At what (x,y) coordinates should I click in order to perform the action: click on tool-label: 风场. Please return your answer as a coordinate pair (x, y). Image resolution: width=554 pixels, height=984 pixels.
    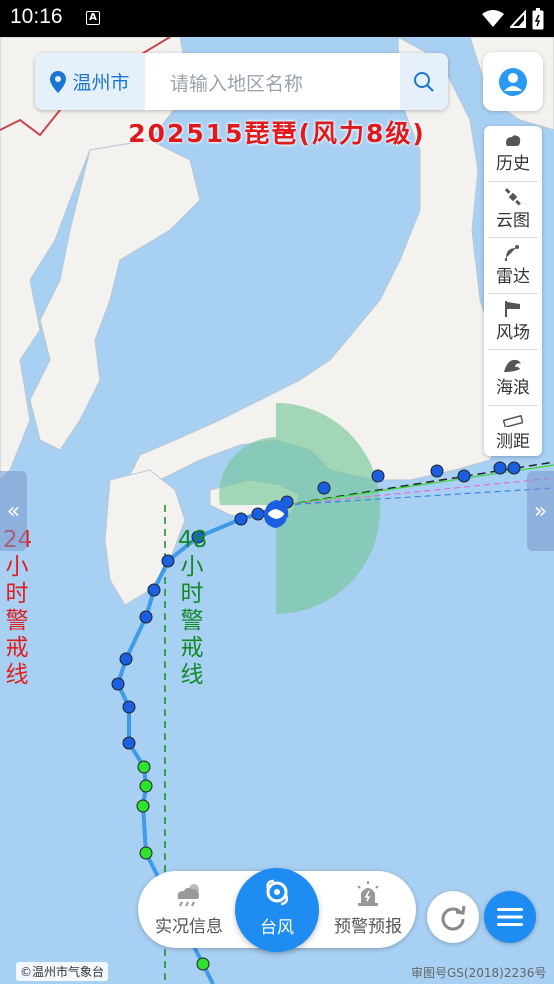
    Looking at the image, I should click on (513, 333).